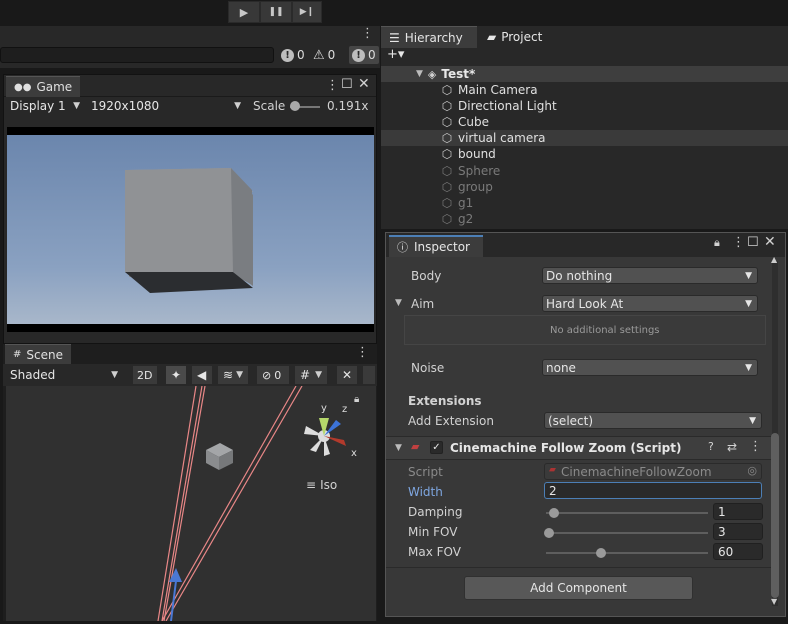  I want to click on tab-scene: # Scene, so click(38, 354).